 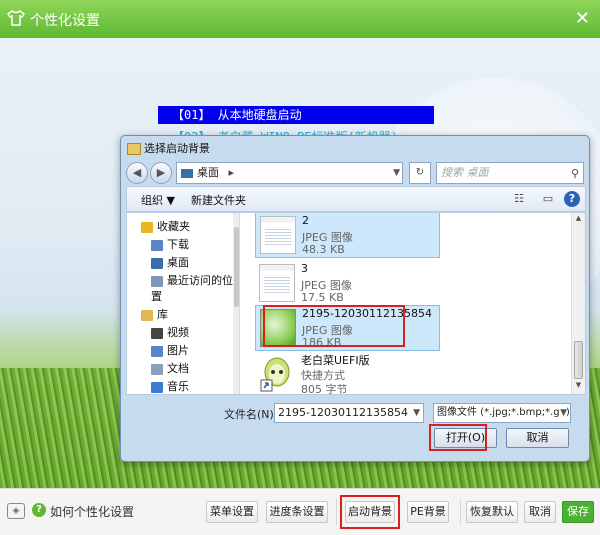 I want to click on nav-item-favorites: 收藏夹, so click(x=165, y=227).